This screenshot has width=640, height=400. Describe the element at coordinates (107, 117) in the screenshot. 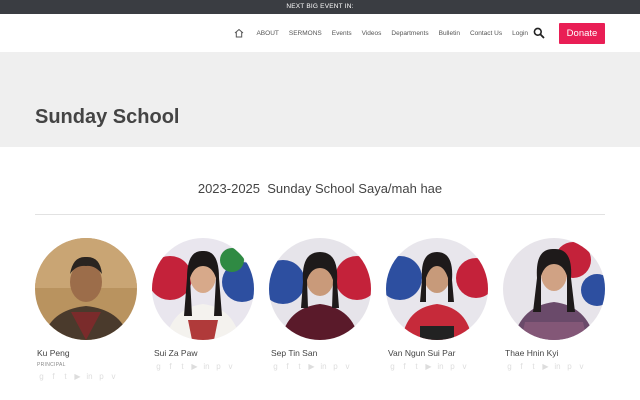

I see `page-title: Sunday School` at that location.